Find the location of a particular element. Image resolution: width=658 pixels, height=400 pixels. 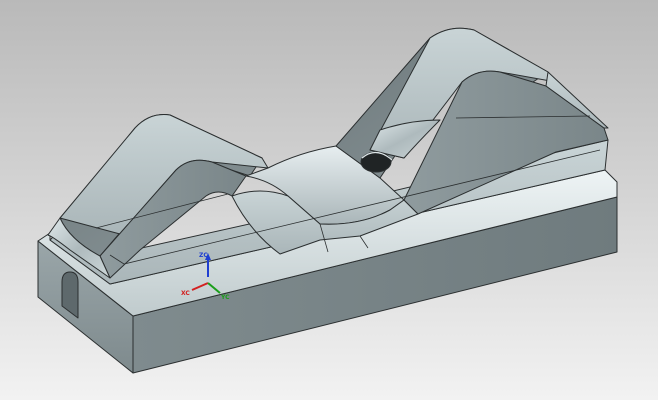

y-axis-label: YC is located at coordinates (225, 297).